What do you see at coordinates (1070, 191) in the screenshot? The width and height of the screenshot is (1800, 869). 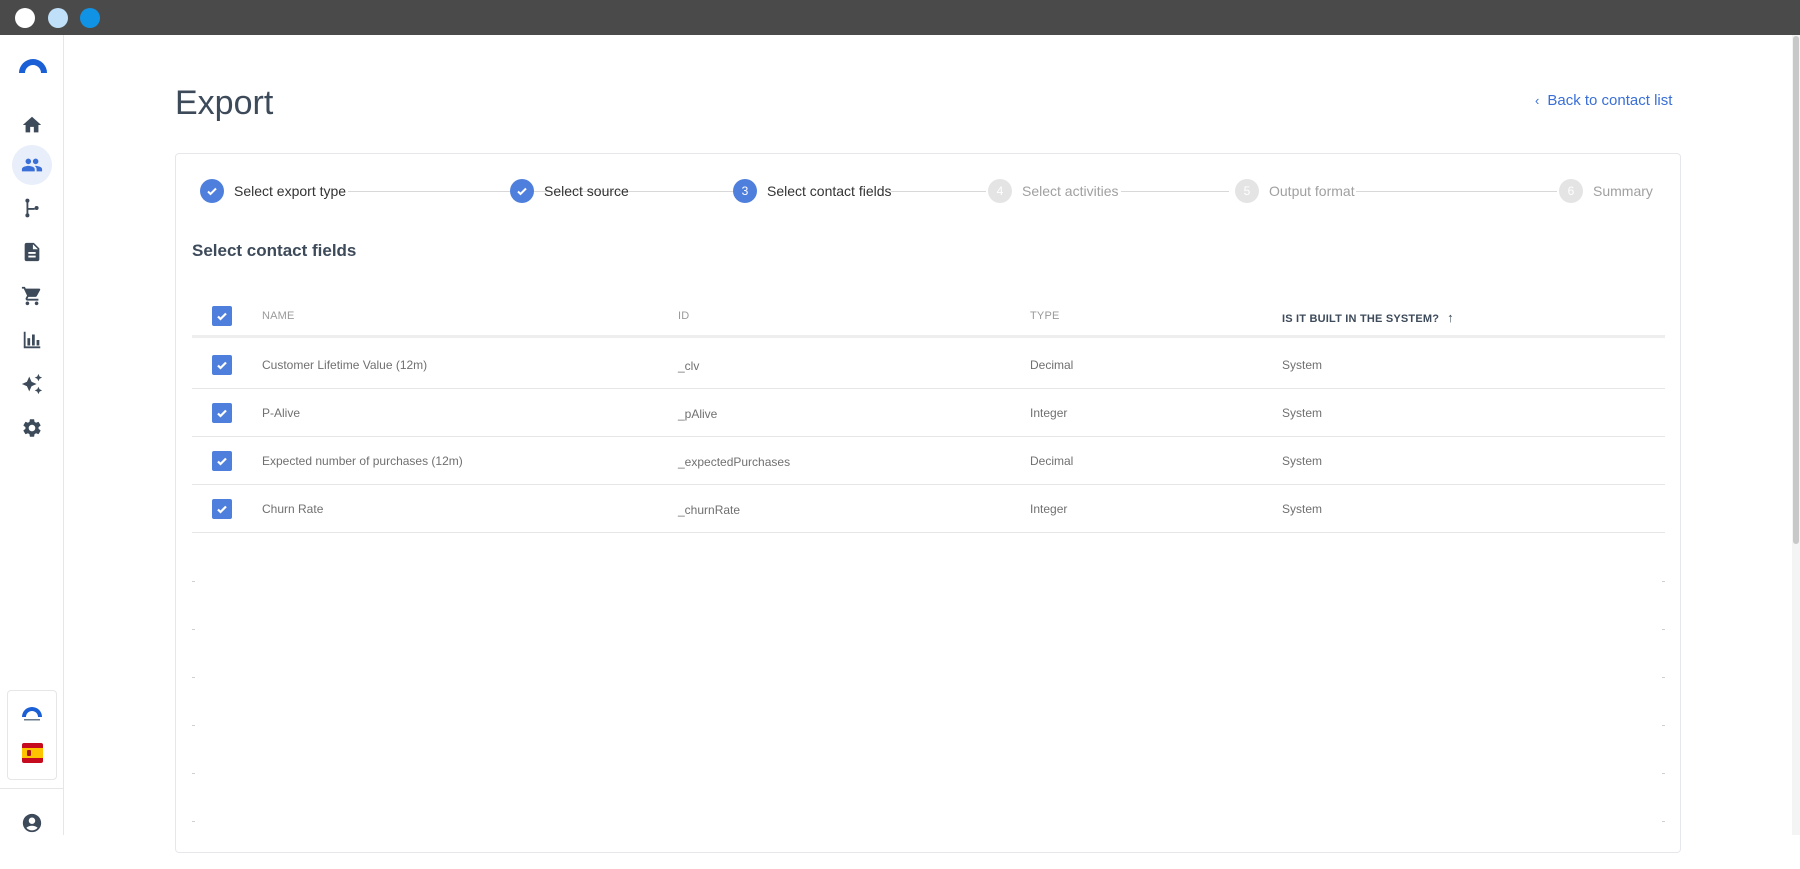 I see `step-label: Select activities` at bounding box center [1070, 191].